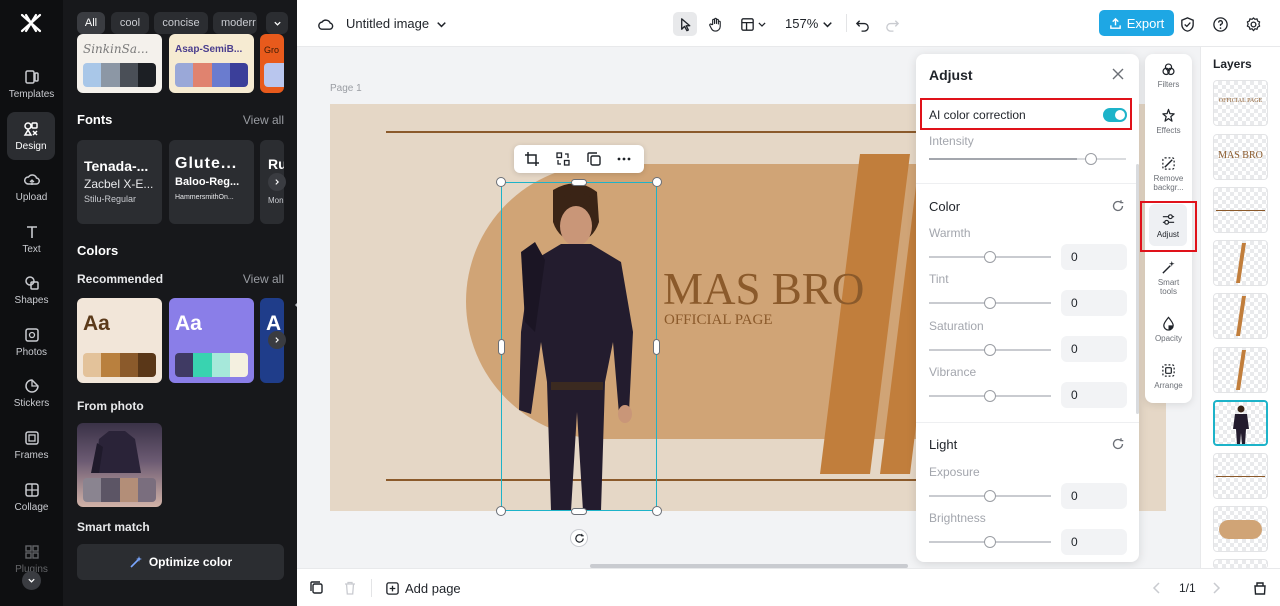 The width and height of the screenshot is (1280, 606). What do you see at coordinates (1157, 588) in the screenshot?
I see `prev-page-icon` at bounding box center [1157, 588].